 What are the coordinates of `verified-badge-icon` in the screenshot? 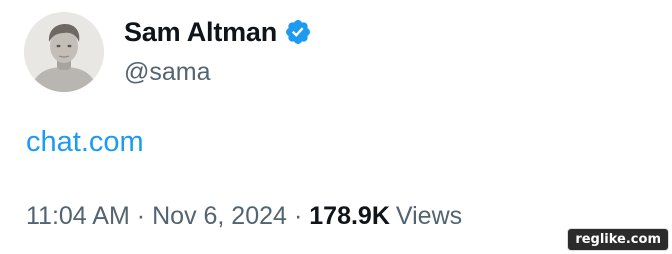 It's located at (298, 32).